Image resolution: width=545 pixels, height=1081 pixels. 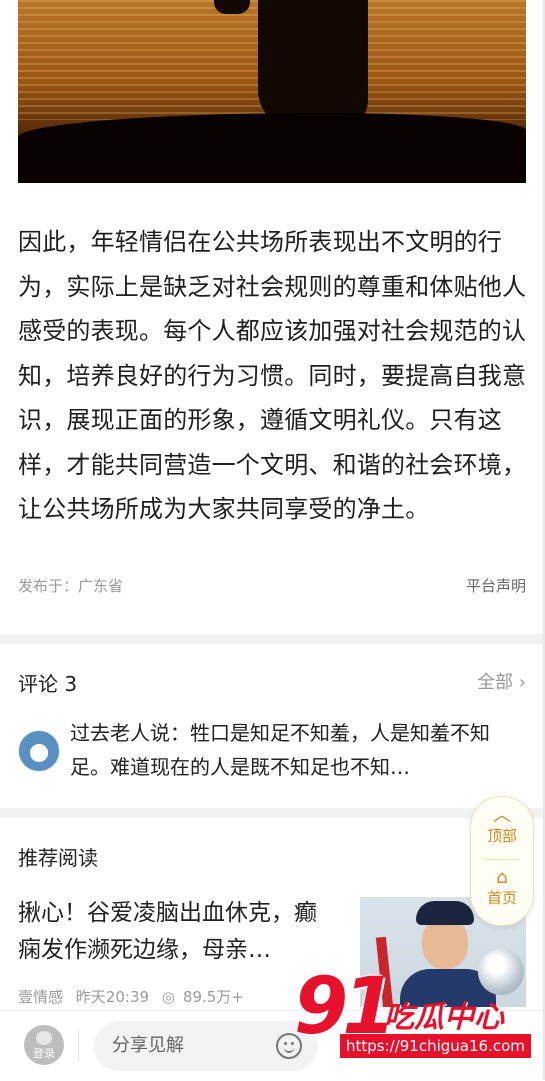 I want to click on site-watermark: 91 吃瓜中心 https://91chigua16.com, so click(x=417, y=1012).